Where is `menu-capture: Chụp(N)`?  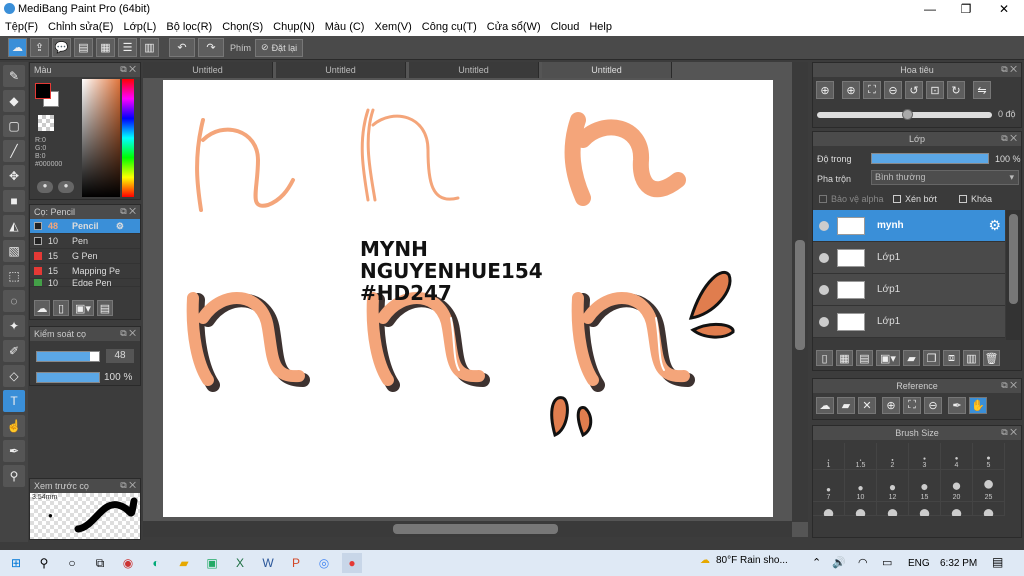 menu-capture: Chụp(N) is located at coordinates (294, 27).